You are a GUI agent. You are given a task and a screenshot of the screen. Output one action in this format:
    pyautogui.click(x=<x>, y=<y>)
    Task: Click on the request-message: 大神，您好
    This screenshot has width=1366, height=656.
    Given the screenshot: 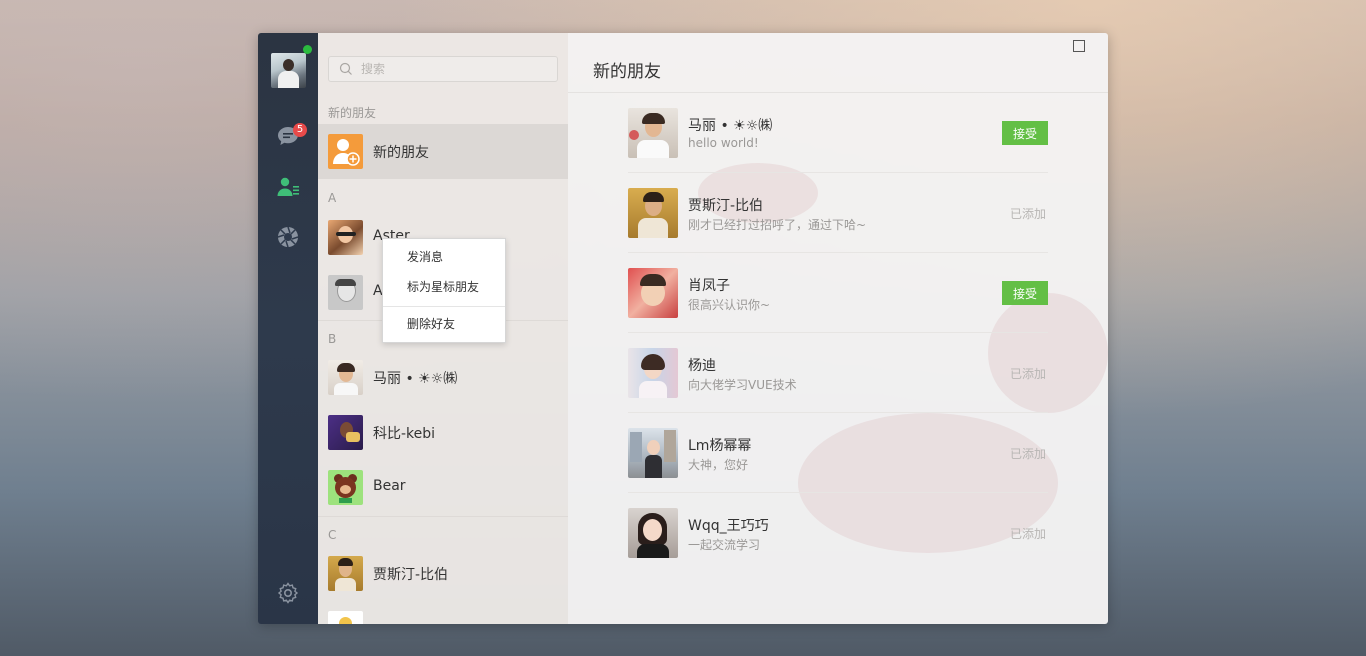 What is the action you would take?
    pyautogui.click(x=718, y=465)
    